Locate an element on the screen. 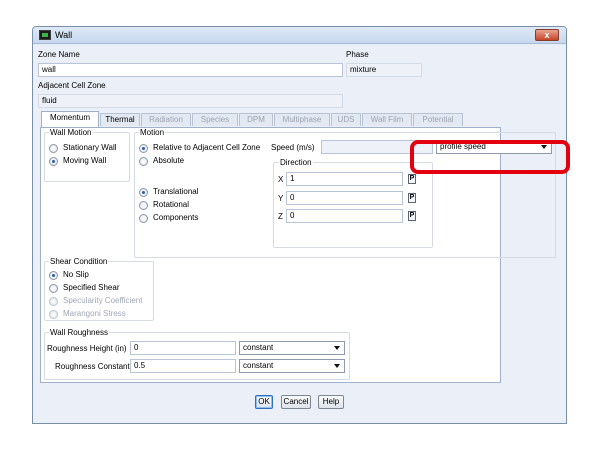 Image resolution: width=600 pixels, height=456 pixels. moving-wall-label: Moving Wall is located at coordinates (85, 160).